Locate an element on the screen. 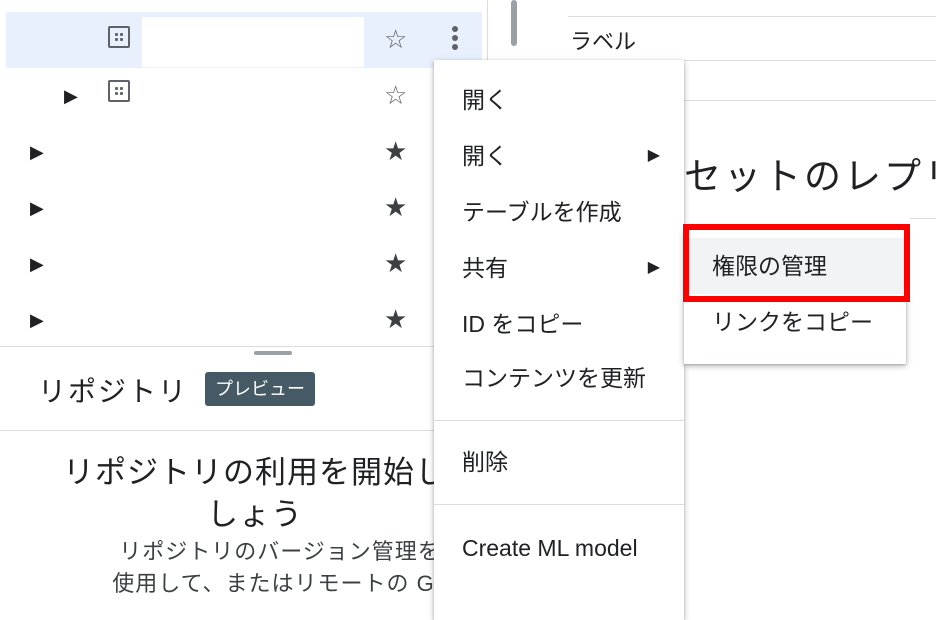  repositories-title: リポジトリ is located at coordinates (113, 391).